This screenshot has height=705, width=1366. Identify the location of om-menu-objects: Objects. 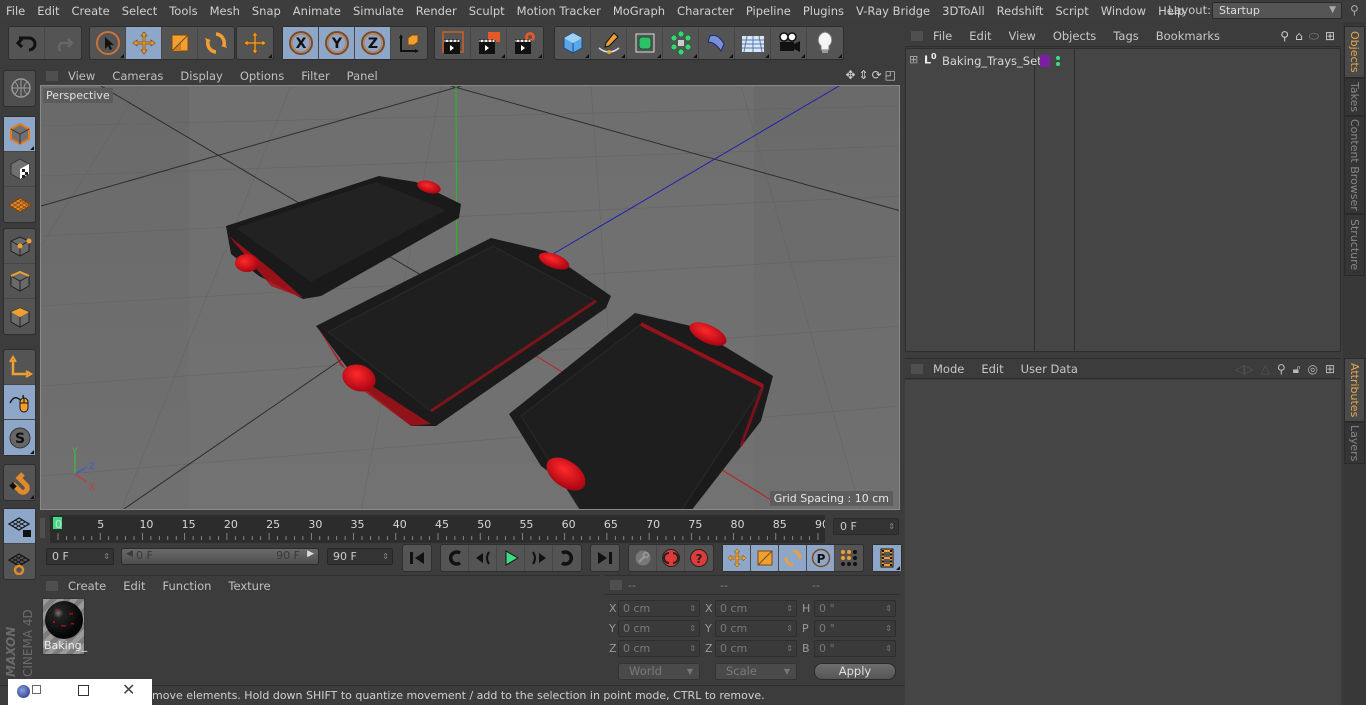
(1074, 36).